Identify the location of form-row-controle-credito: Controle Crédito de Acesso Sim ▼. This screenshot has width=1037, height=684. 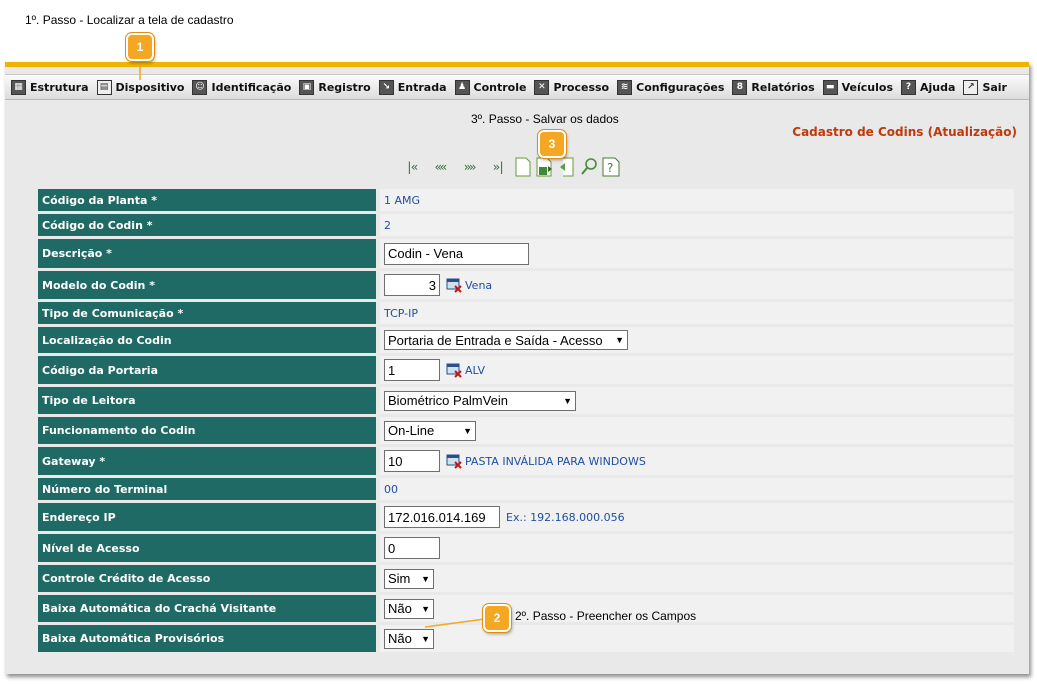
(526, 578).